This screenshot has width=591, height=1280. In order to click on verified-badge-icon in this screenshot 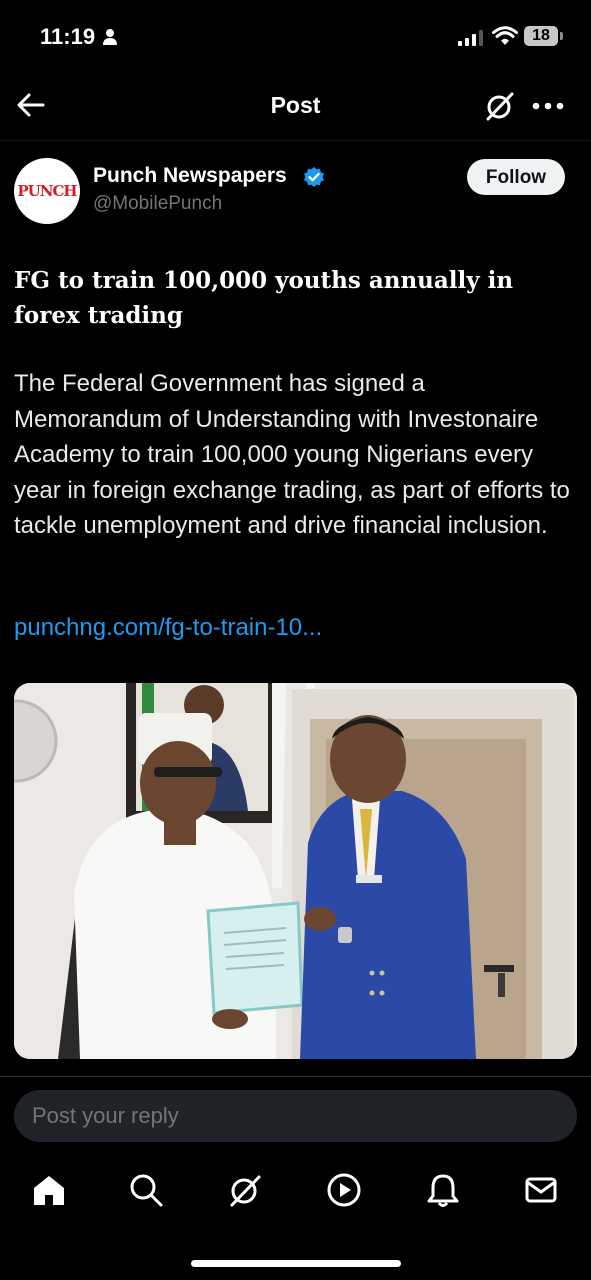, I will do `click(314, 177)`.